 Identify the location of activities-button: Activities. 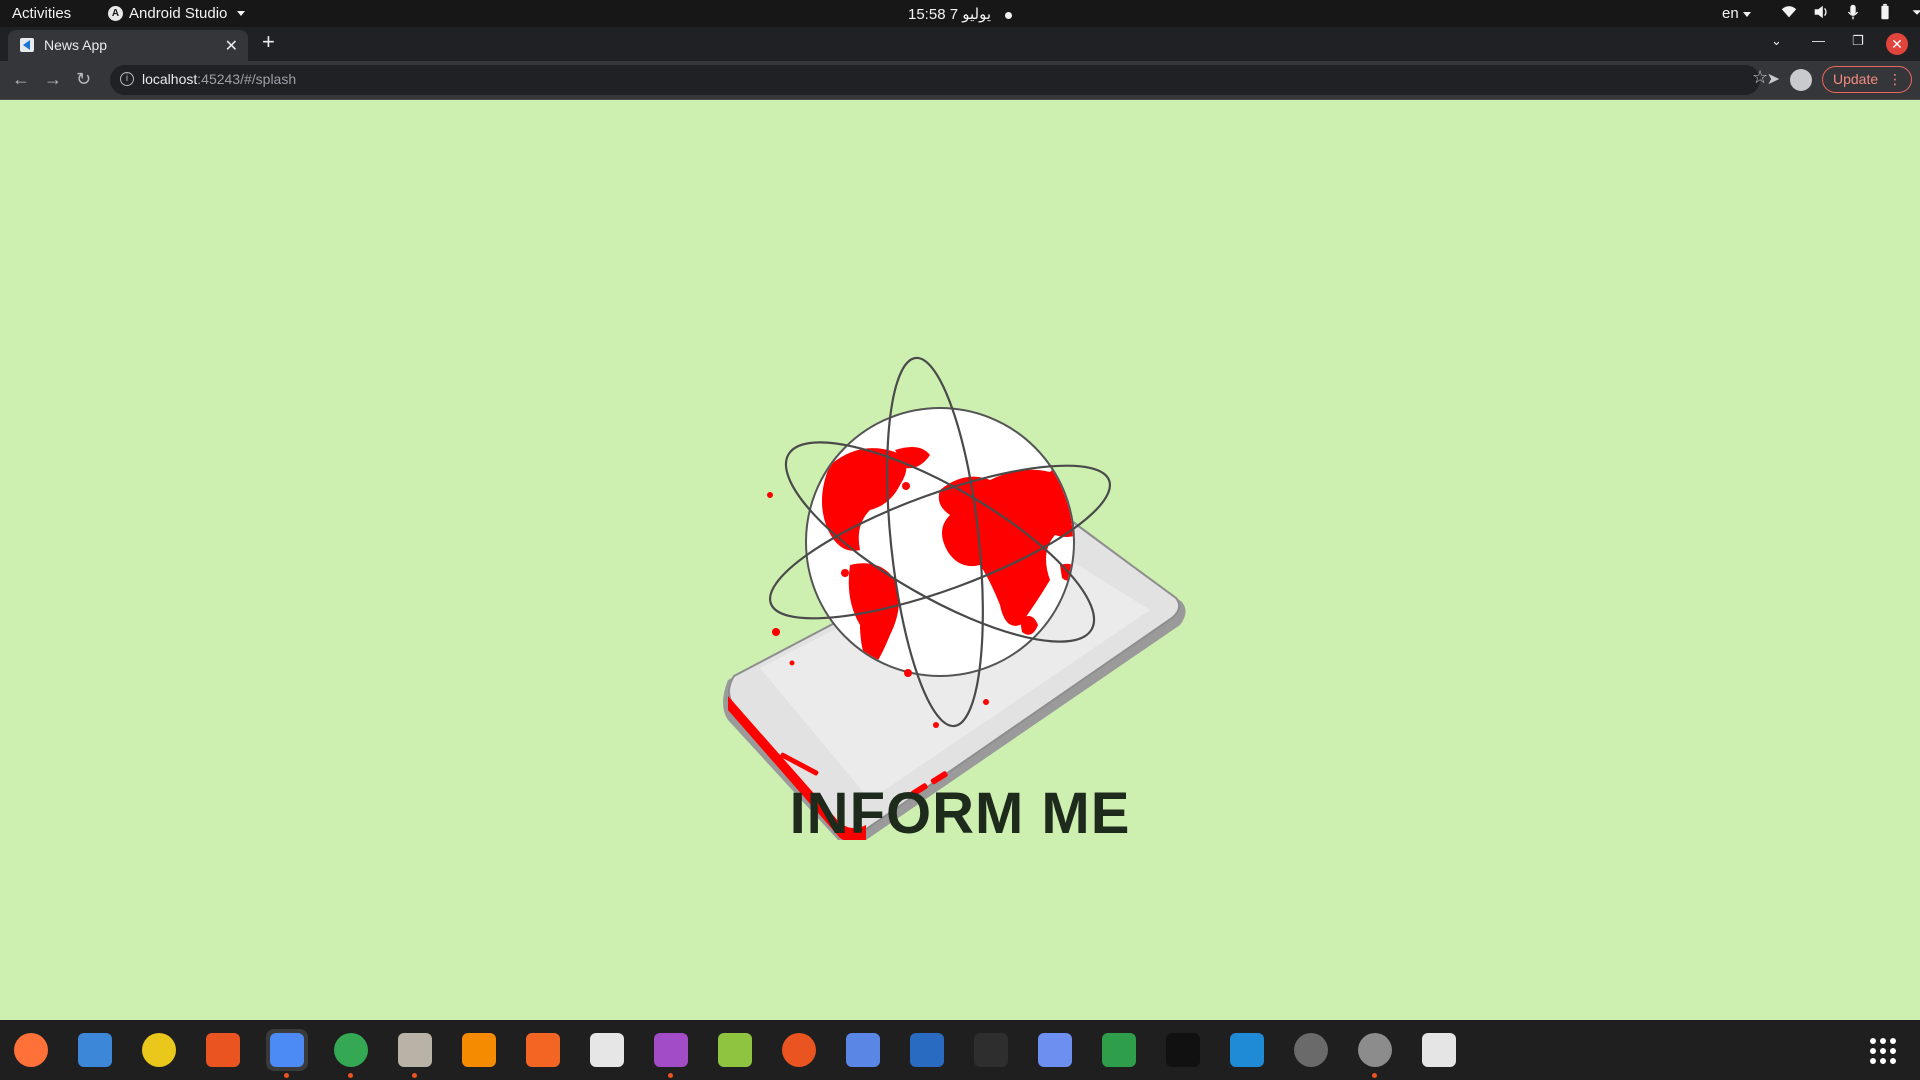
(41, 13).